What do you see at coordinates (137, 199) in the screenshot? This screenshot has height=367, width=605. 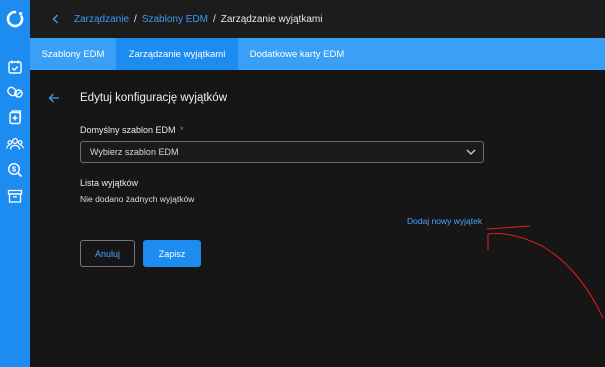 I see `exceptions-empty-text: Nie dodano żadnych wyjątków` at bounding box center [137, 199].